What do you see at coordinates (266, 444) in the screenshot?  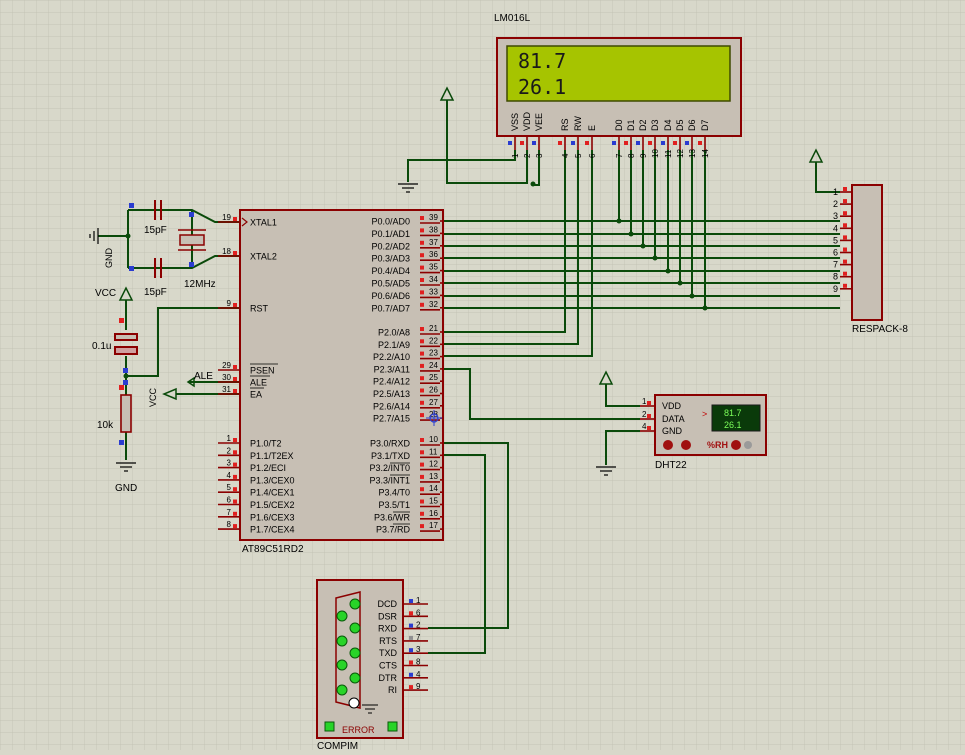 I see `mcu-pin-name: P1.0/T2` at bounding box center [266, 444].